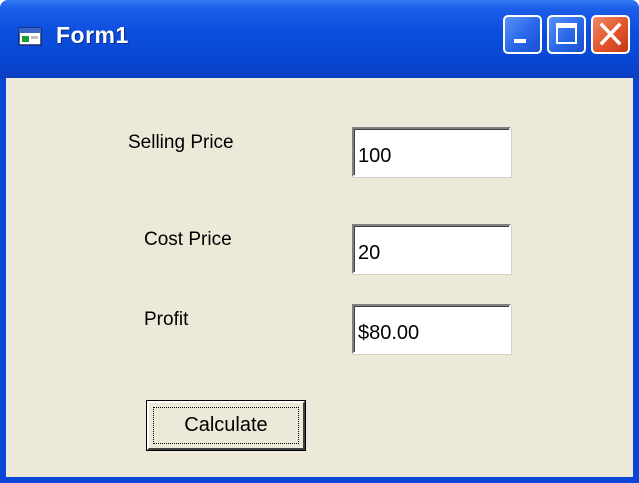 The height and width of the screenshot is (483, 639). What do you see at coordinates (31, 36) in the screenshot?
I see `form-icon` at bounding box center [31, 36].